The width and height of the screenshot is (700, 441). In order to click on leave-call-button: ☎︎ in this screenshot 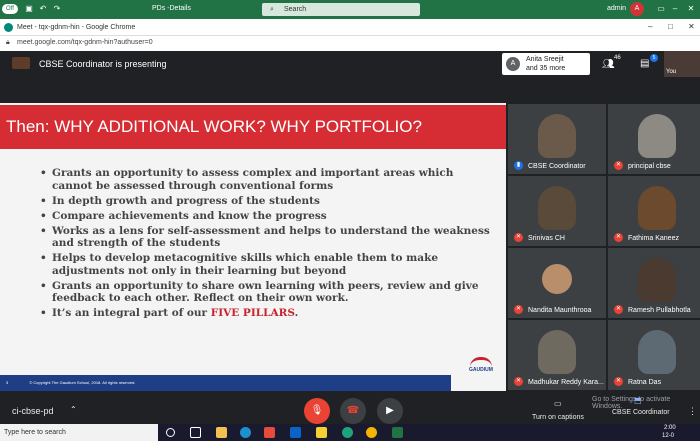, I will do `click(353, 411)`.